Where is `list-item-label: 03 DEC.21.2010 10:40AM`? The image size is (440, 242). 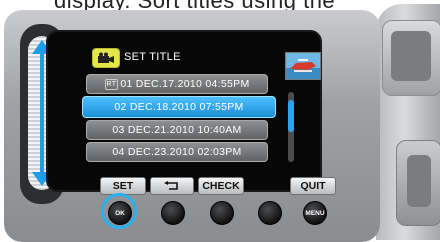
list-item-label: 03 DEC.21.2010 10:40AM is located at coordinates (177, 130).